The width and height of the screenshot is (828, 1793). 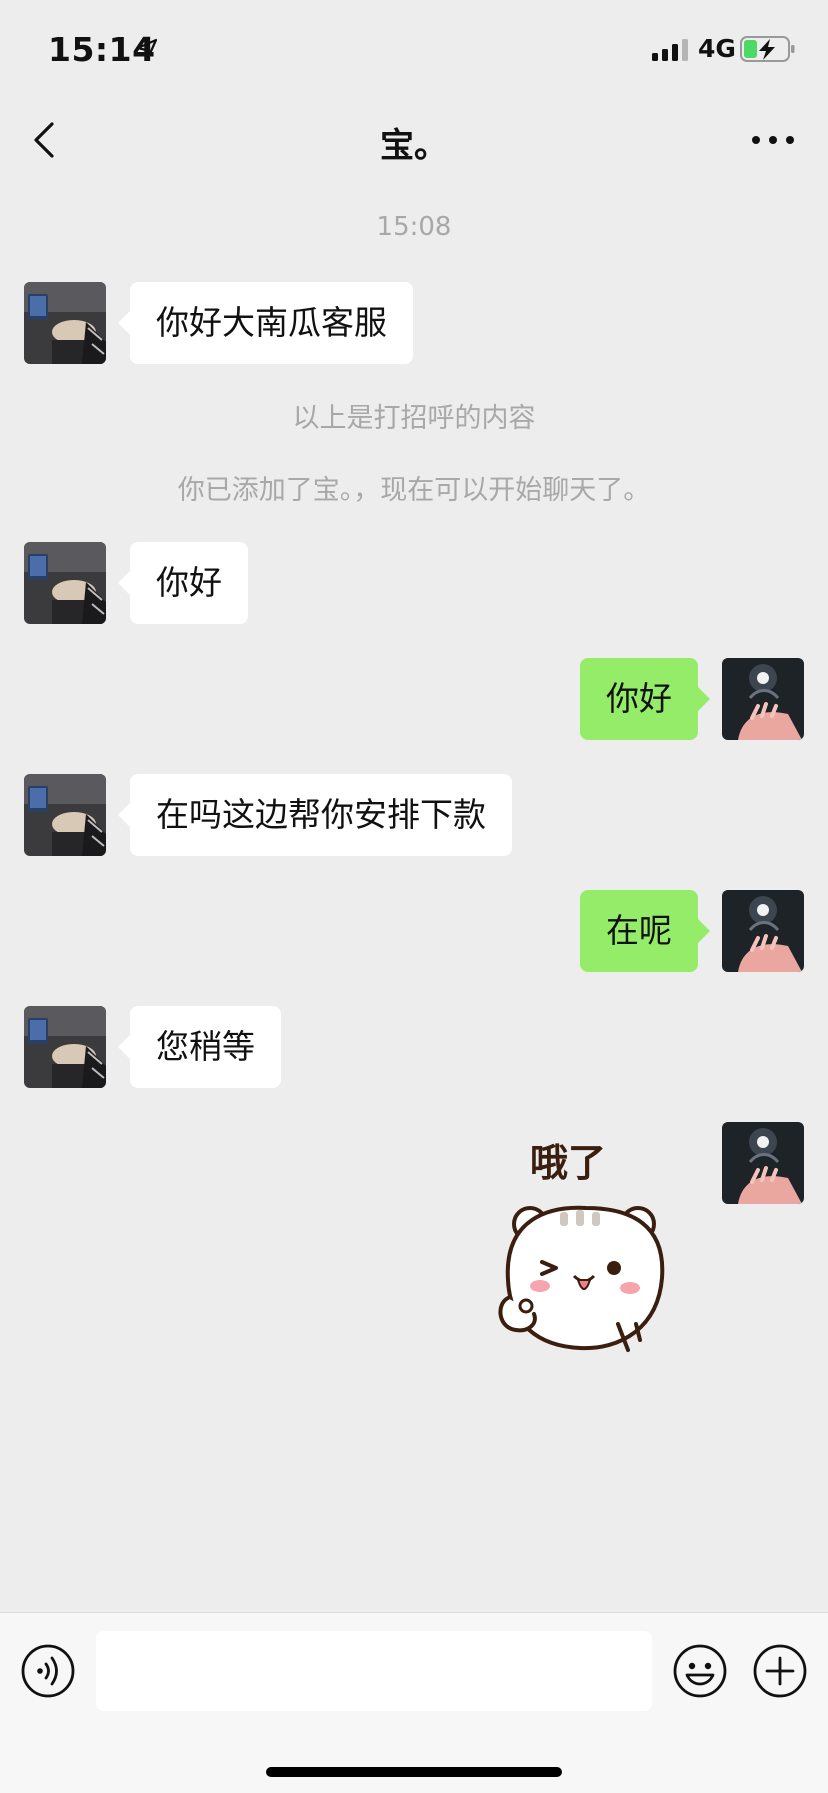 I want to click on network-label: 4G, so click(x=717, y=48).